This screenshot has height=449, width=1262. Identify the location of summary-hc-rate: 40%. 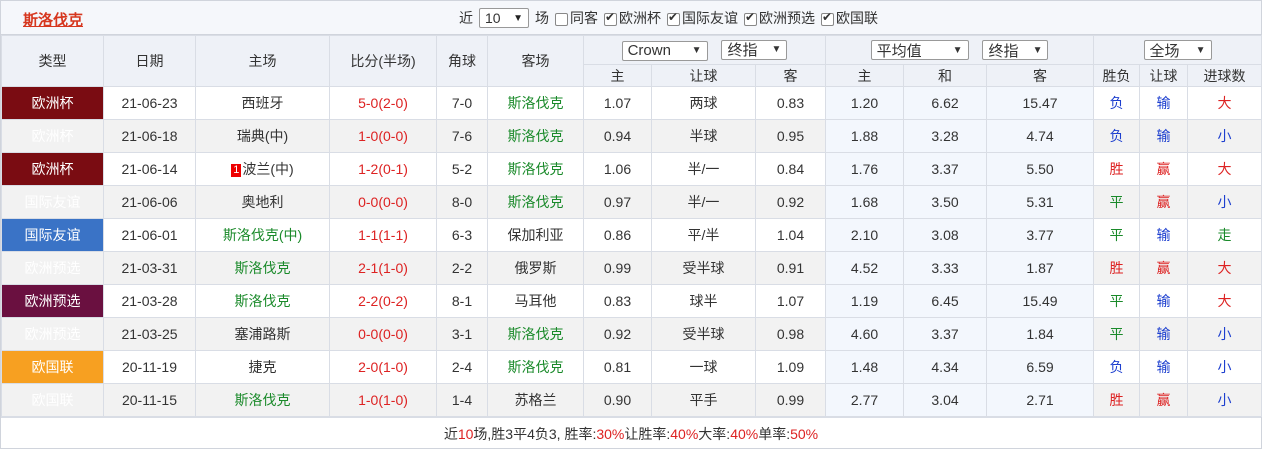
(684, 433).